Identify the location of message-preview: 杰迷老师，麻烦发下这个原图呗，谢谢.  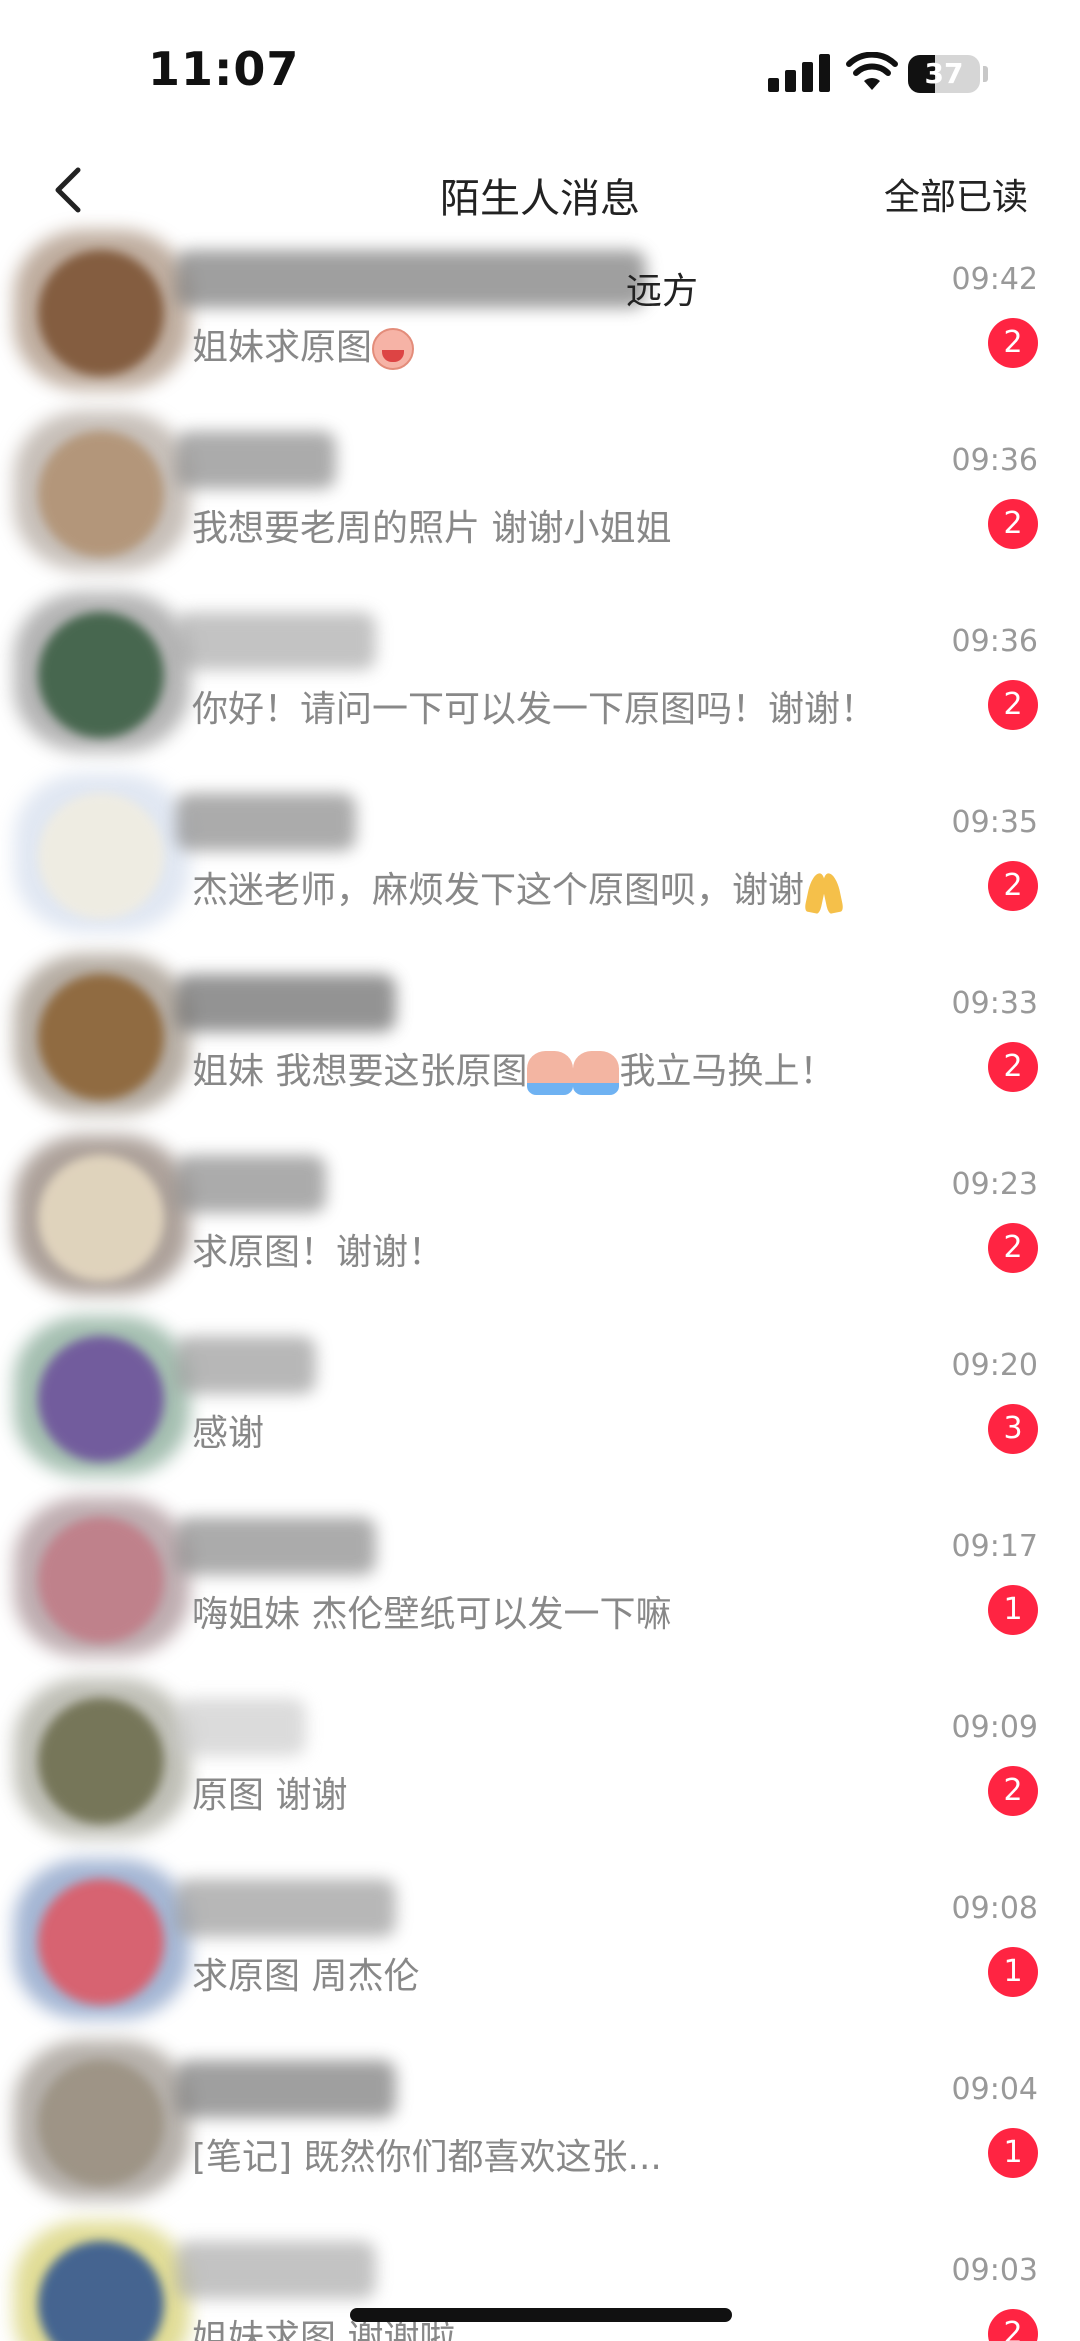
(518, 888).